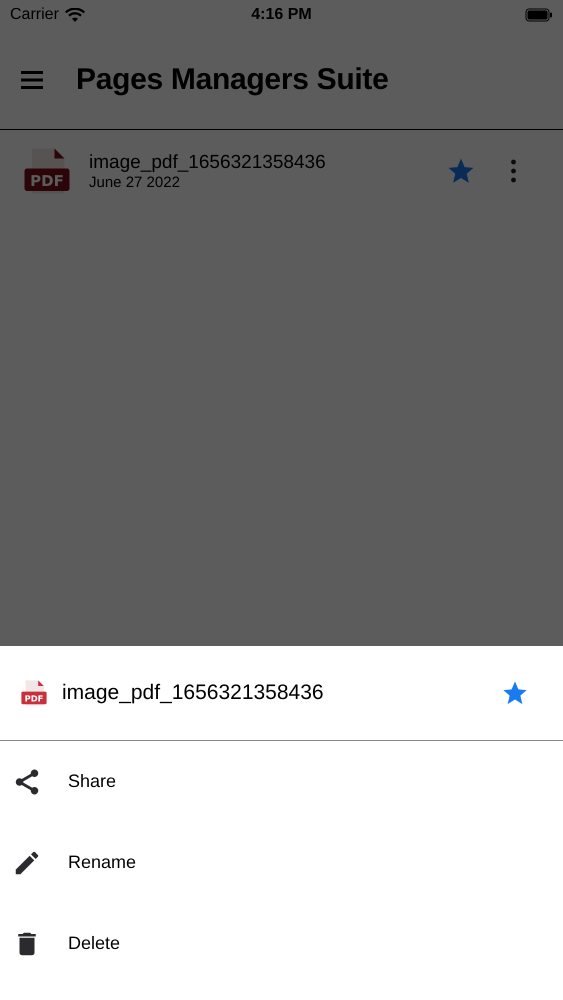 The height and width of the screenshot is (1000, 563). What do you see at coordinates (513, 171) in the screenshot?
I see `more-icon` at bounding box center [513, 171].